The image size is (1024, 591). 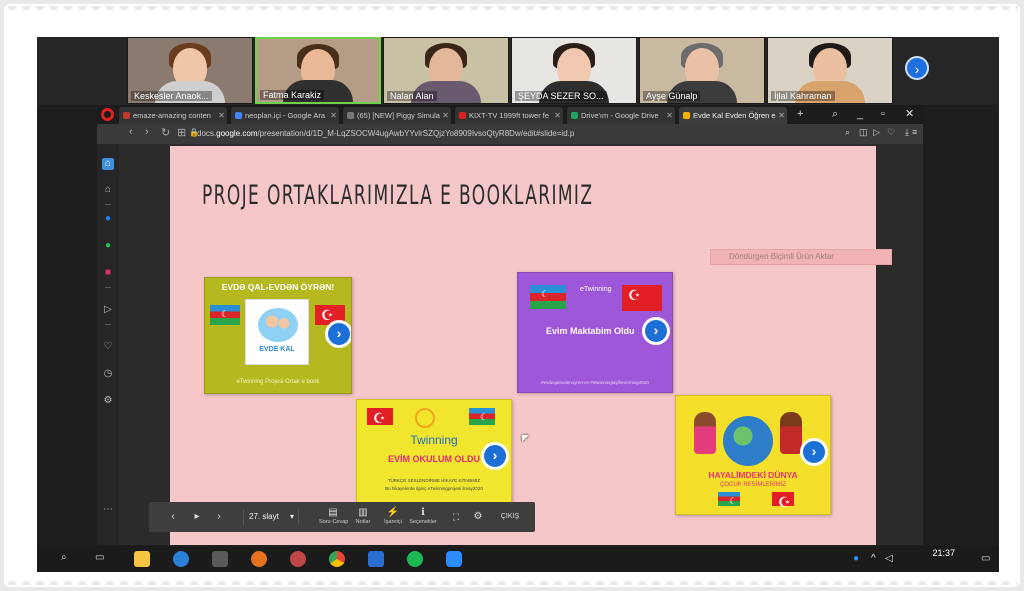 I want to click on participant-tile: Ayşe Günalp, so click(x=702, y=70).